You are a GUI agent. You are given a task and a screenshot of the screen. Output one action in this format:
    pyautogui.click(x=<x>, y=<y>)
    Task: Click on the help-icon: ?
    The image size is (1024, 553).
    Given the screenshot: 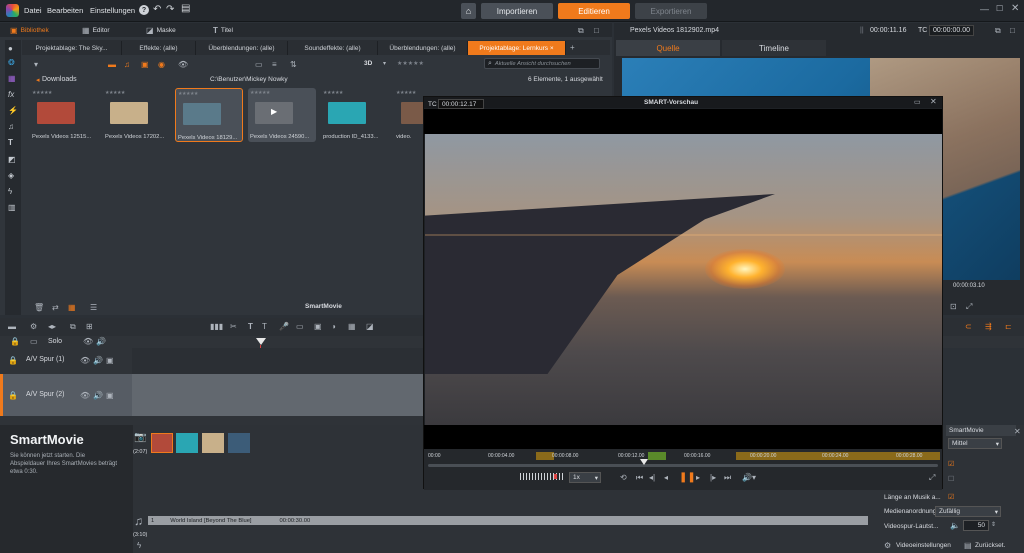 What is the action you would take?
    pyautogui.click(x=144, y=10)
    